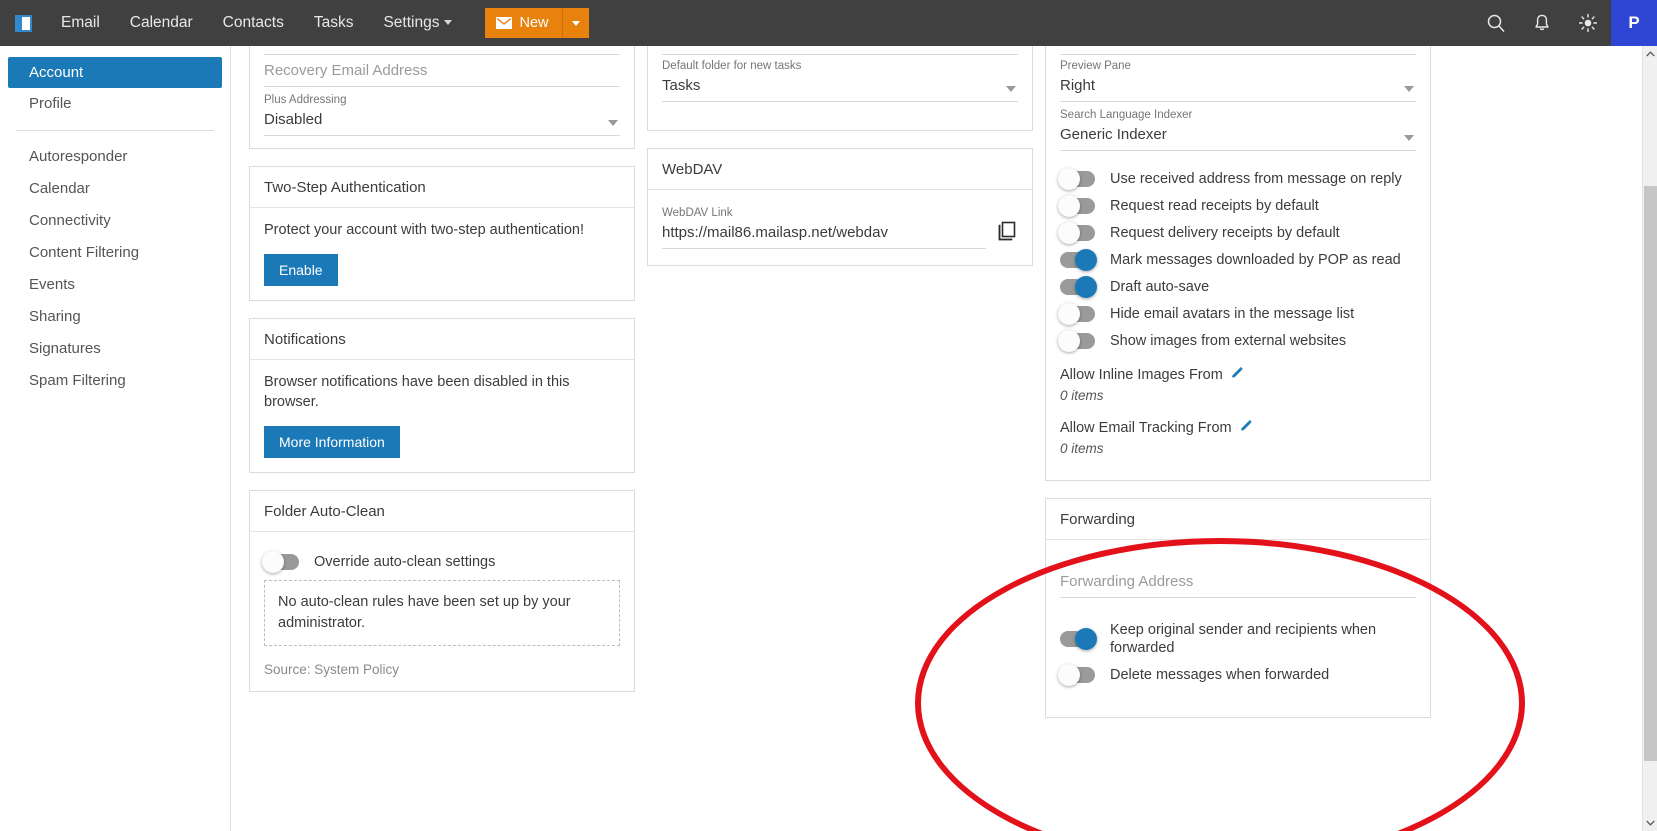 This screenshot has width=1657, height=831. I want to click on sidebar-item-account: Account, so click(115, 72).